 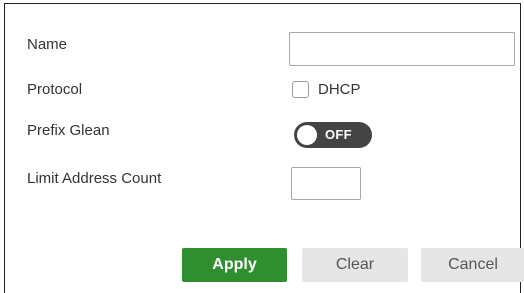 I want to click on apply-button: Apply, so click(x=234, y=265).